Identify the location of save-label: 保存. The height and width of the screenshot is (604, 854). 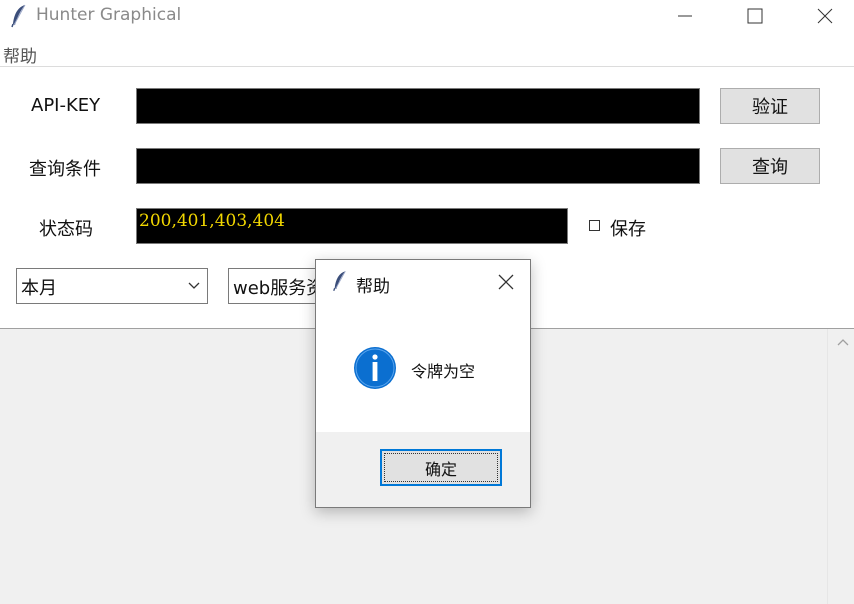
(628, 229).